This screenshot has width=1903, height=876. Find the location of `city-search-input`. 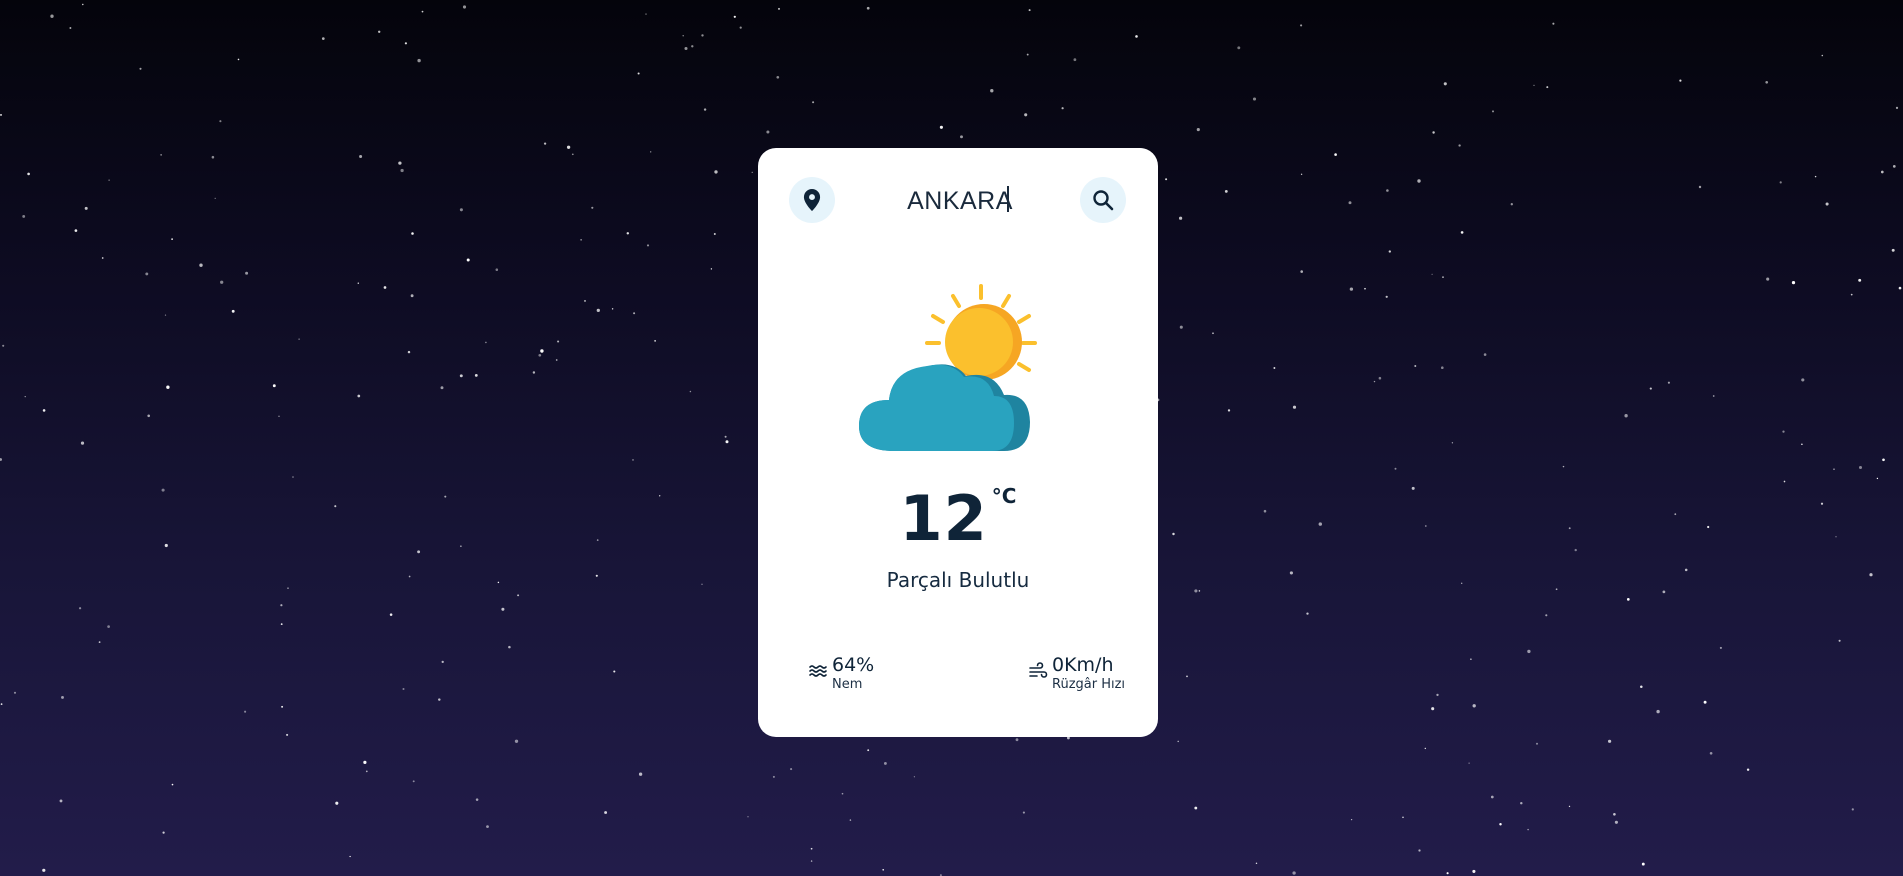

city-search-input is located at coordinates (960, 201).